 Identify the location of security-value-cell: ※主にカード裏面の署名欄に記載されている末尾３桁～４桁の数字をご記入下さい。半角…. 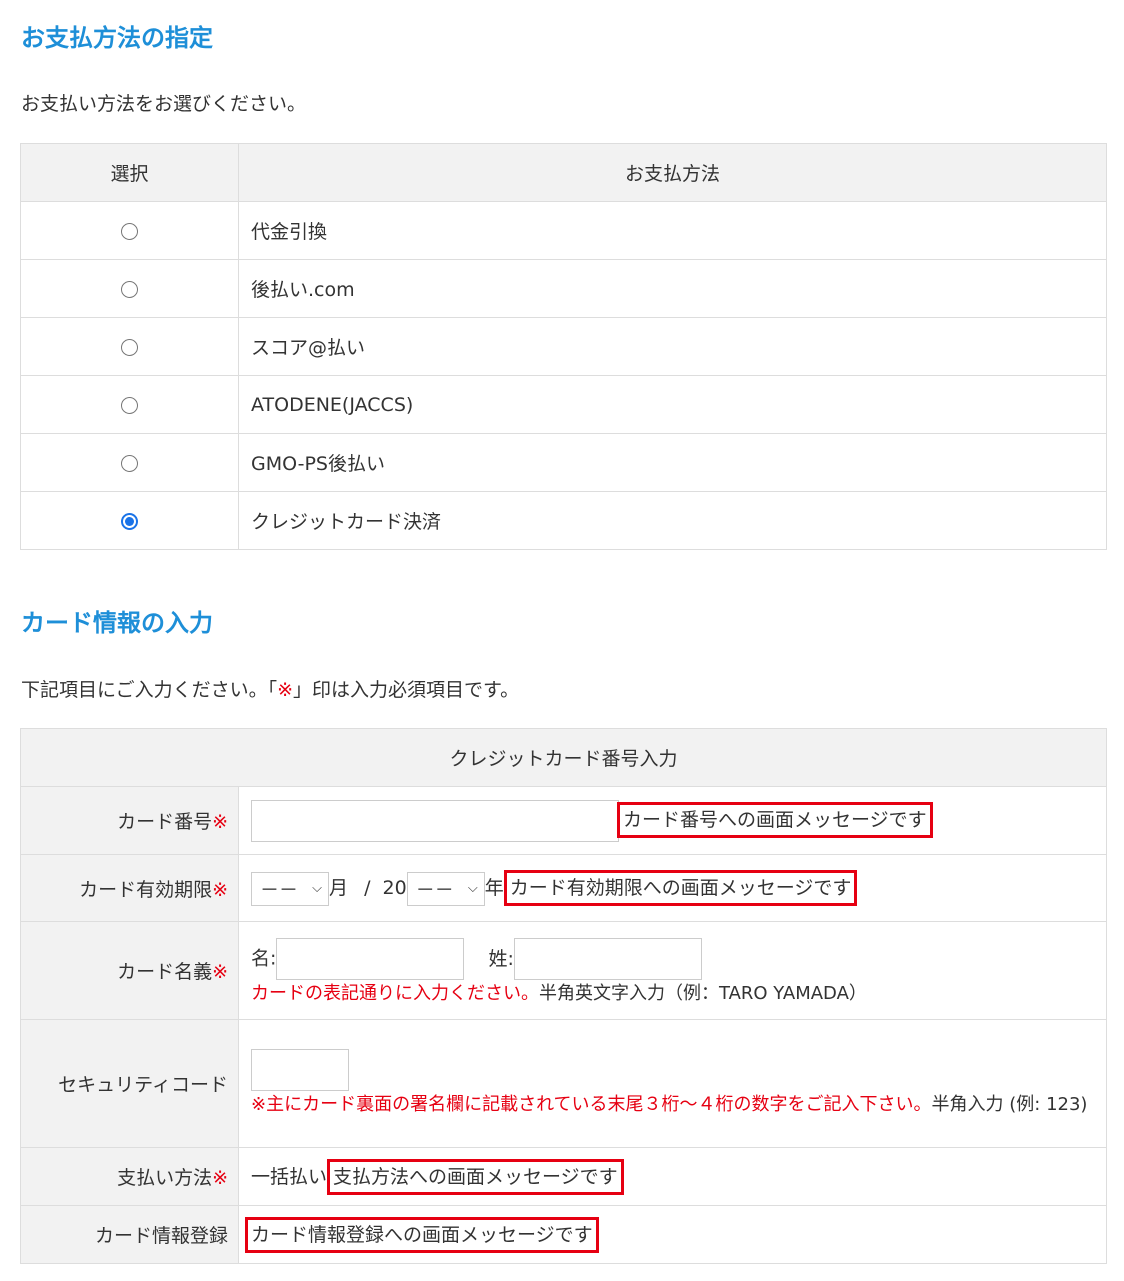
(672, 1083).